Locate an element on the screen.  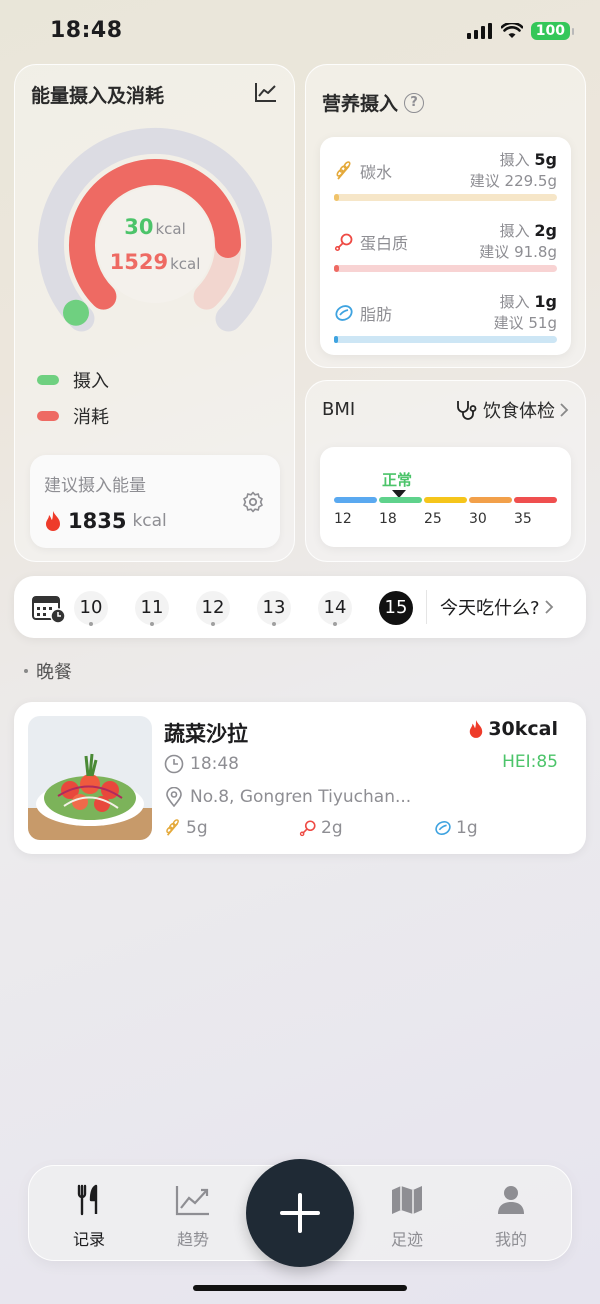
location-pin-icon is located at coordinates (174, 797).